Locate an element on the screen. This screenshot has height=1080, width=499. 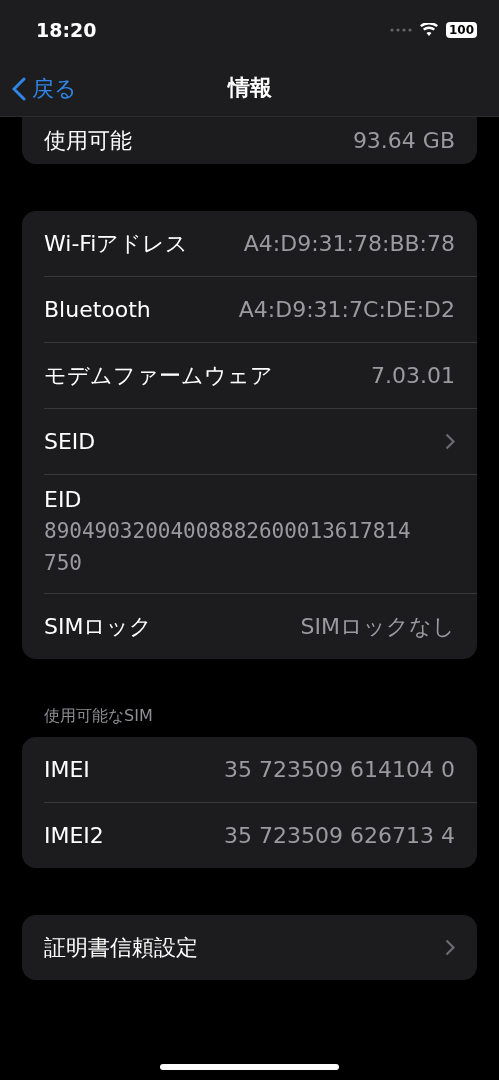
status-time: 18:20 is located at coordinates (66, 30).